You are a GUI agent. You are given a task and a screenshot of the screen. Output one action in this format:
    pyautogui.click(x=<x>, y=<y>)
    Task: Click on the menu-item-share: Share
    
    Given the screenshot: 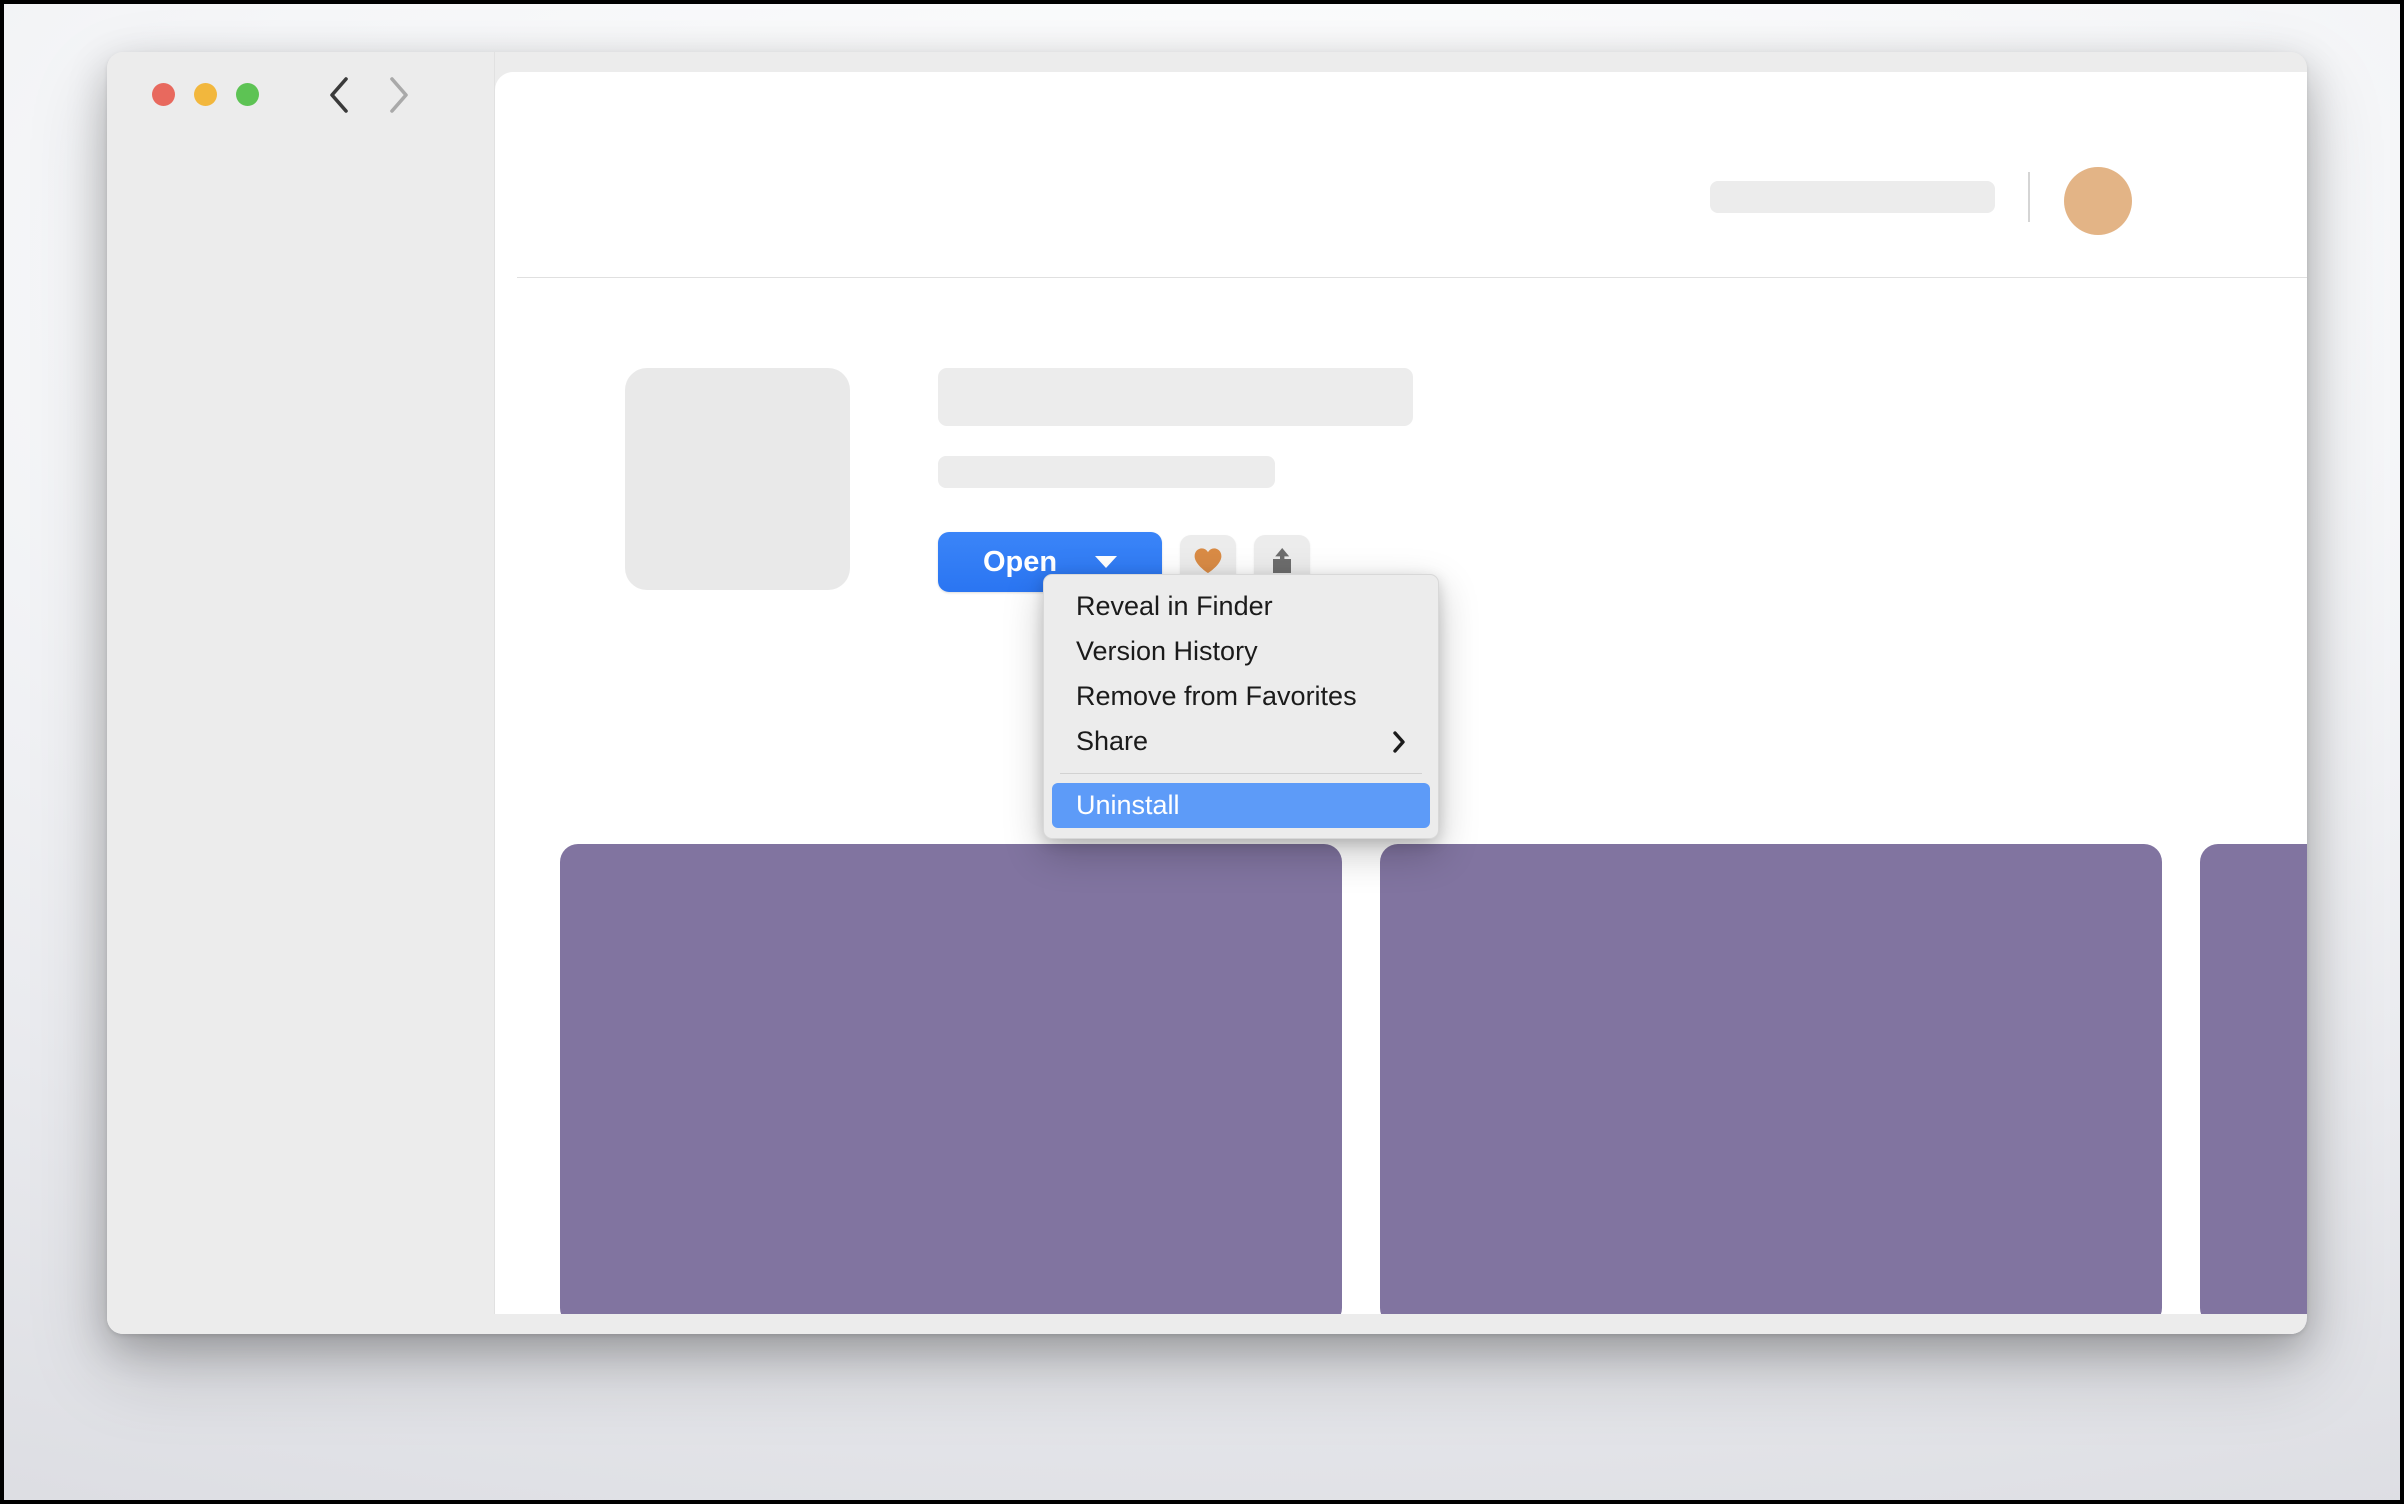 What is the action you would take?
    pyautogui.click(x=1241, y=741)
    